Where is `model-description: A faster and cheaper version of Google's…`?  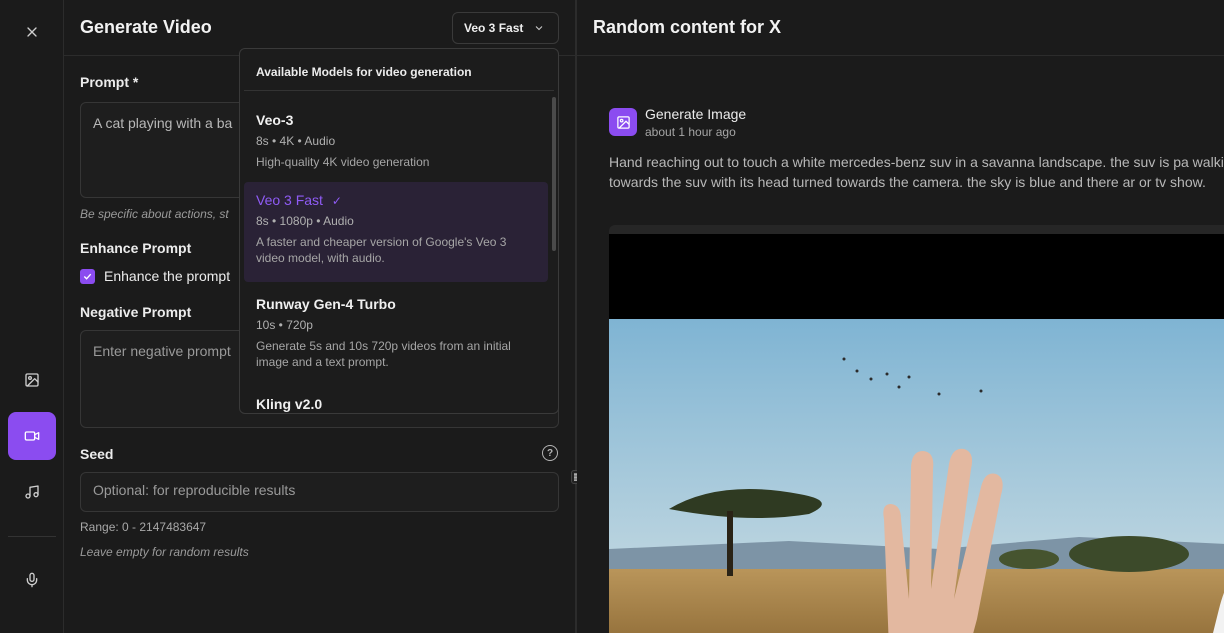 model-description: A faster and cheaper version of Google's… is located at coordinates (381, 250).